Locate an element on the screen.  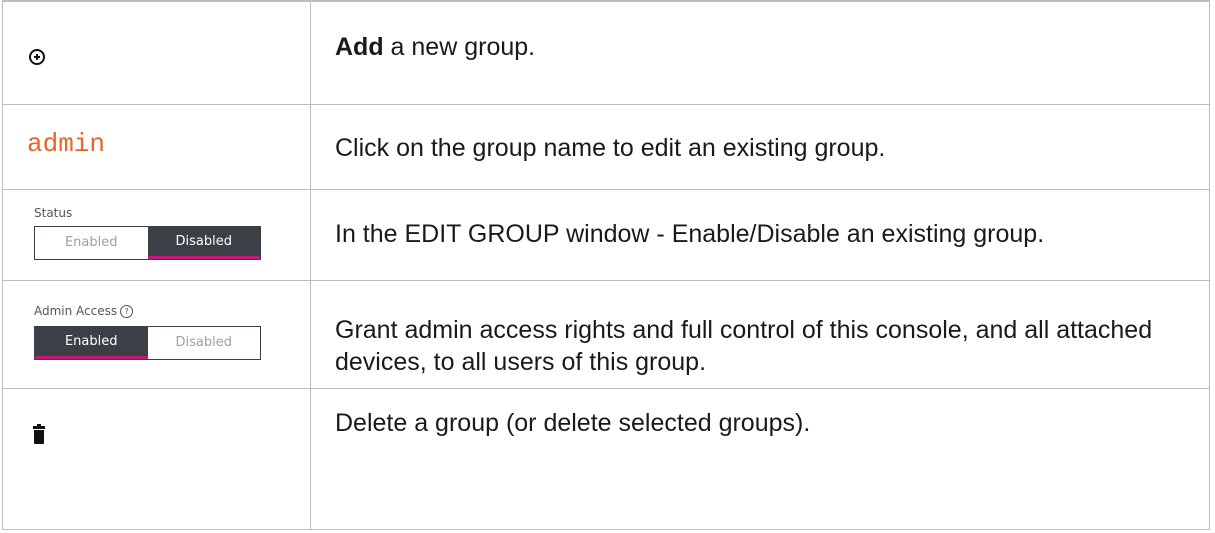
group-name-link: admin is located at coordinates (66, 144).